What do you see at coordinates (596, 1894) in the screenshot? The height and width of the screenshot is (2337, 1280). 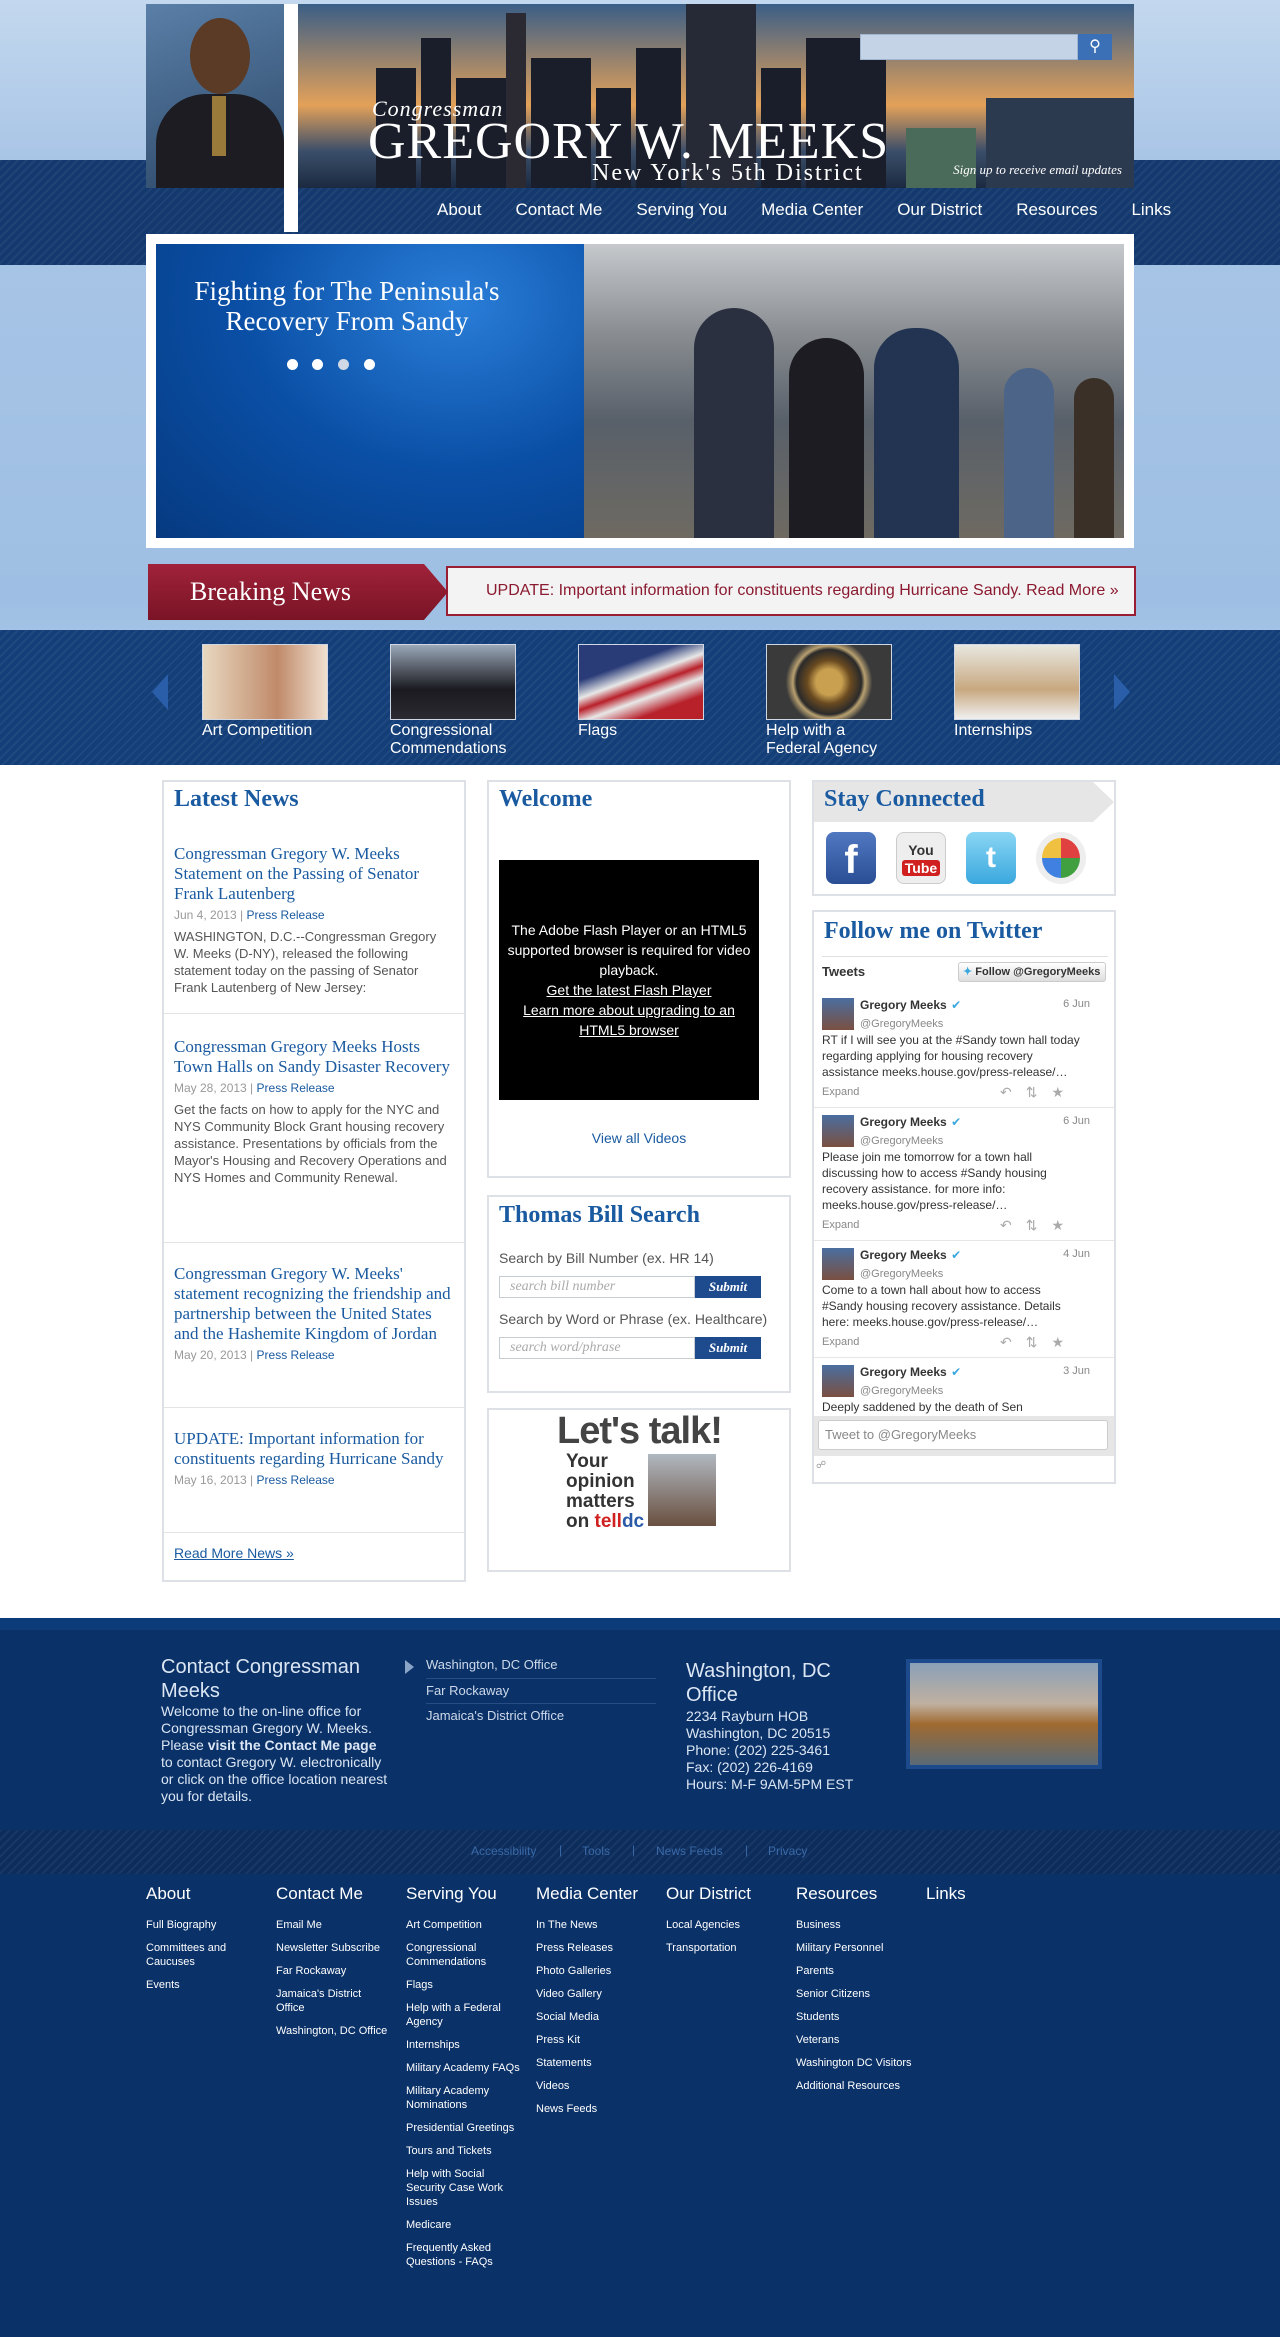 I see `sitemap-heading: Media Center` at bounding box center [596, 1894].